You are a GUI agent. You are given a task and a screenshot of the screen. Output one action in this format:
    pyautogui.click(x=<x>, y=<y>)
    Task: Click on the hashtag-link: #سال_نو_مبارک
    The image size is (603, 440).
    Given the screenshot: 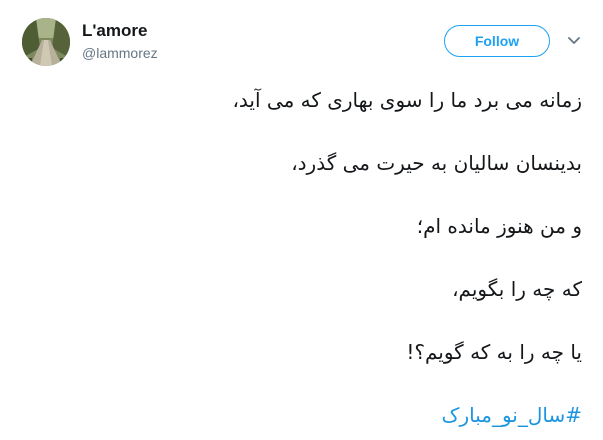 What is the action you would take?
    pyautogui.click(x=512, y=415)
    